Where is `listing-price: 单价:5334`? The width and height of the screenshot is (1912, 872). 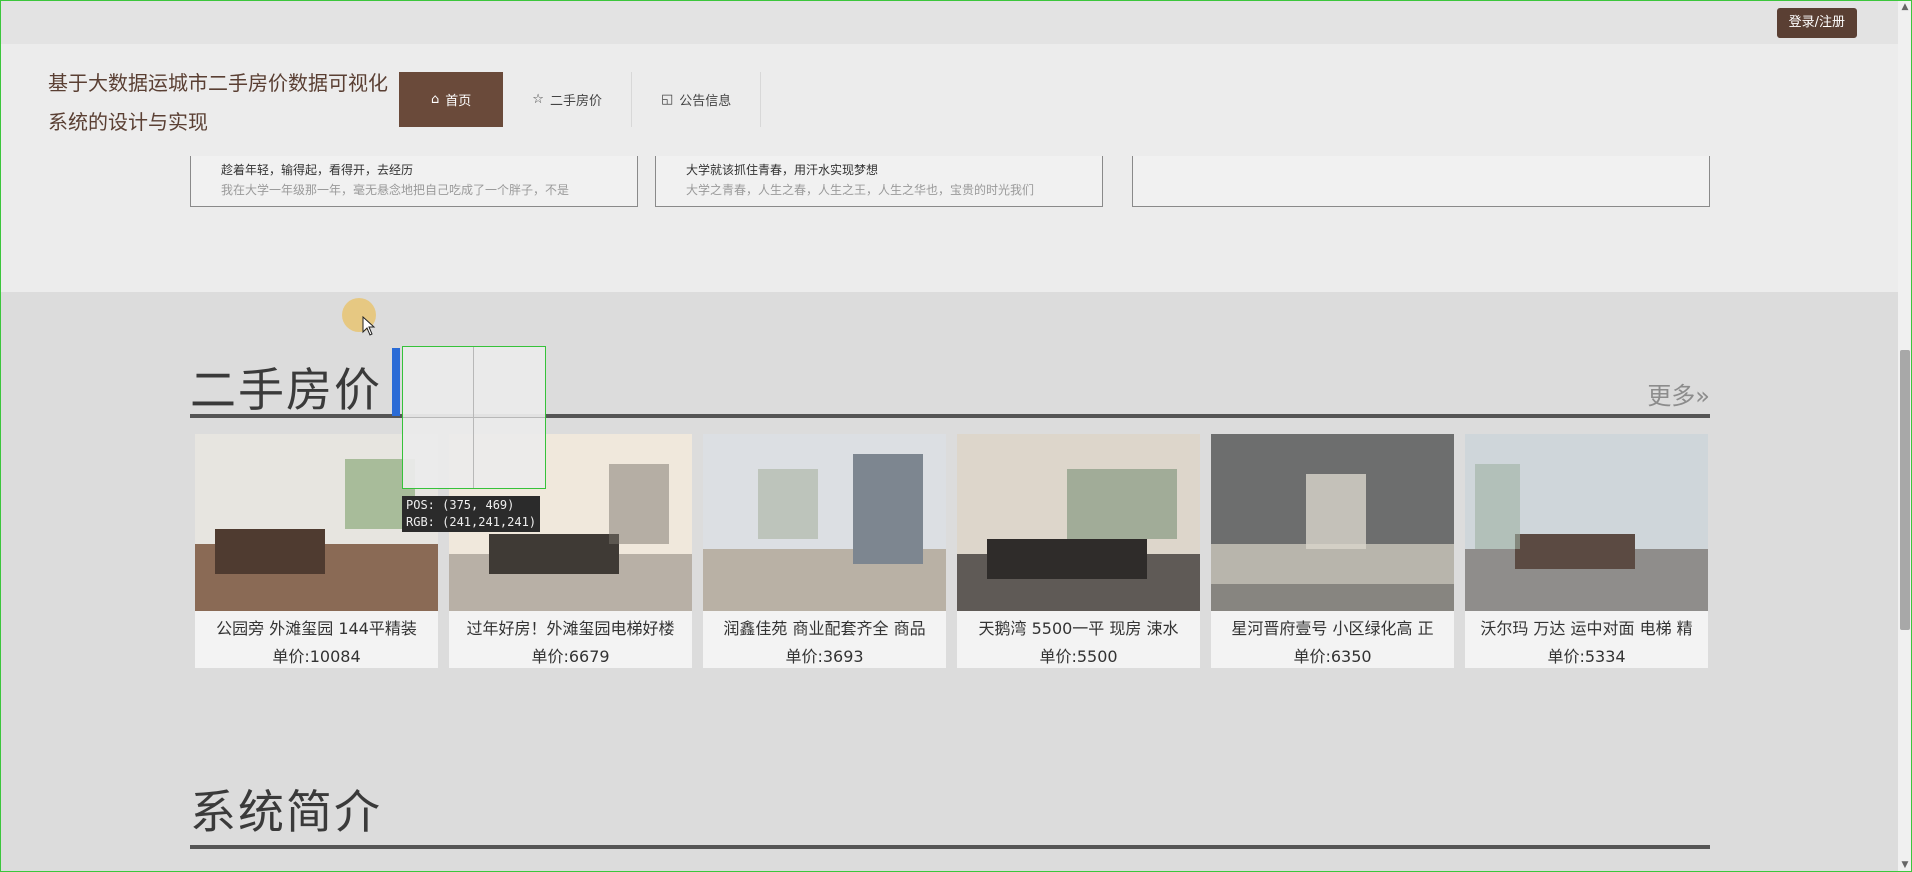
listing-price: 单价:5334 is located at coordinates (1586, 656).